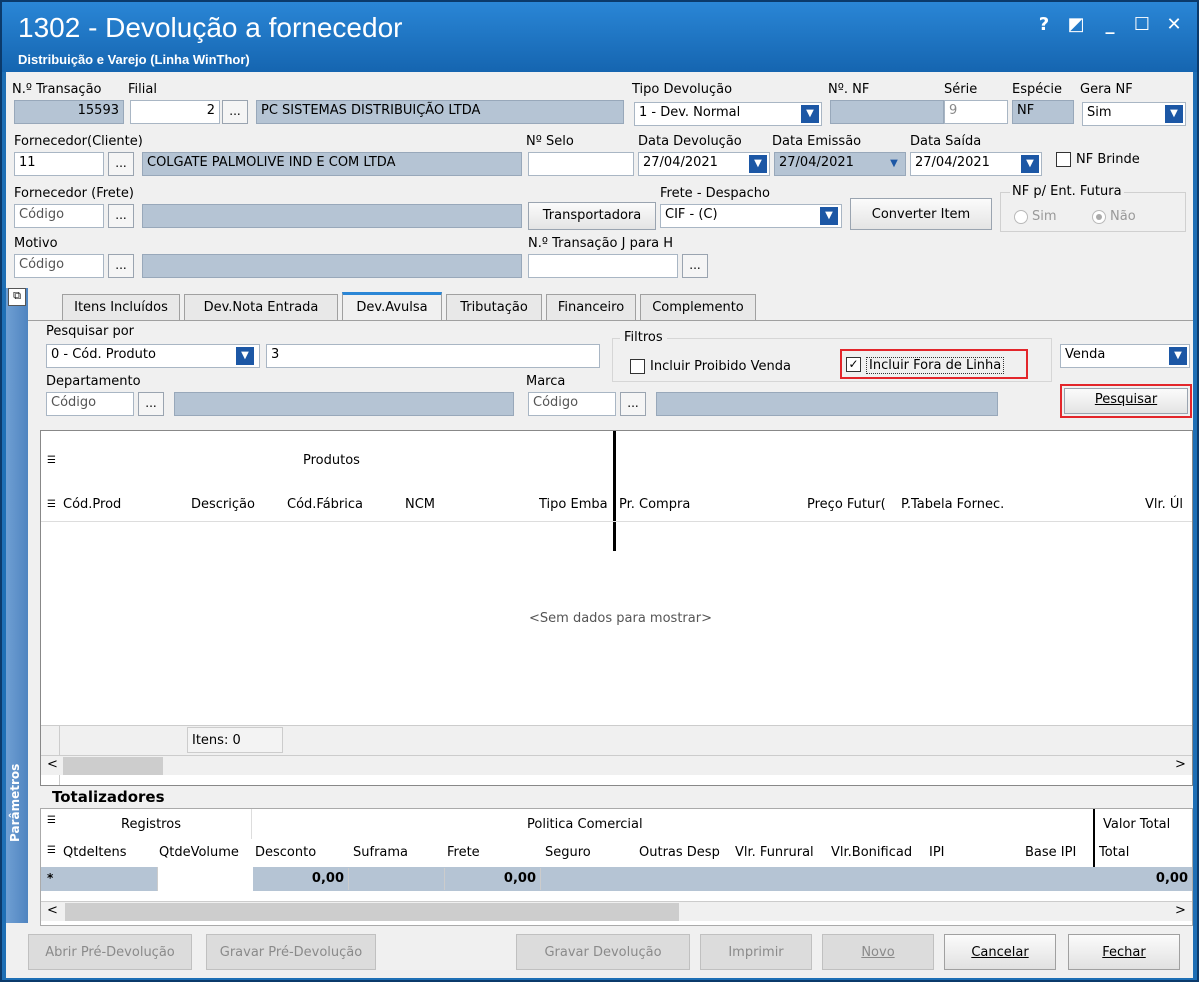  What do you see at coordinates (1142, 24) in the screenshot?
I see `maximize-icon: ☐` at bounding box center [1142, 24].